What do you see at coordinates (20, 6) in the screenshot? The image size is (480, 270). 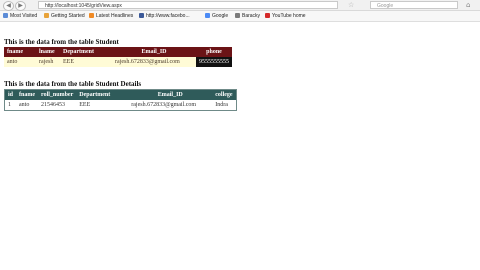 I see `forward-arrow-icon: ▶` at bounding box center [20, 6].